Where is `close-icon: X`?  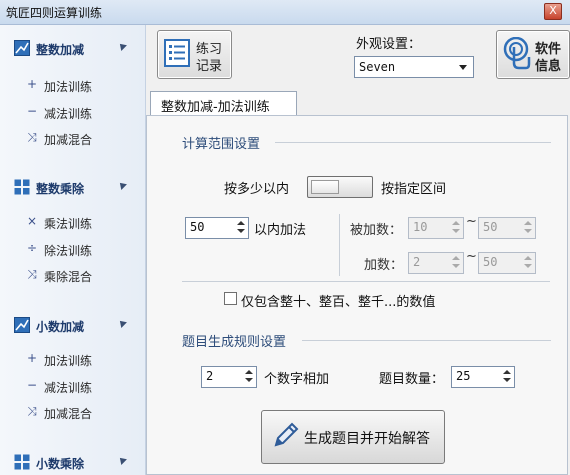
close-icon: X is located at coordinates (553, 10).